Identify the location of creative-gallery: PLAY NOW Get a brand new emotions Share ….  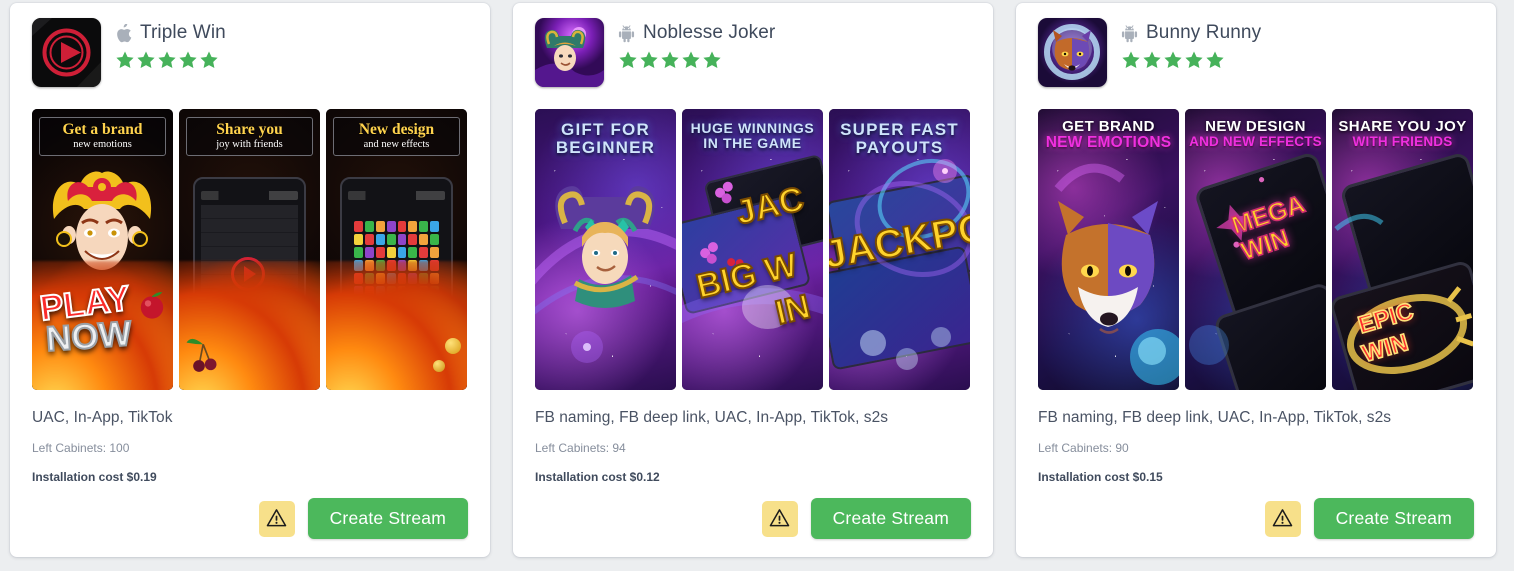
(250, 249).